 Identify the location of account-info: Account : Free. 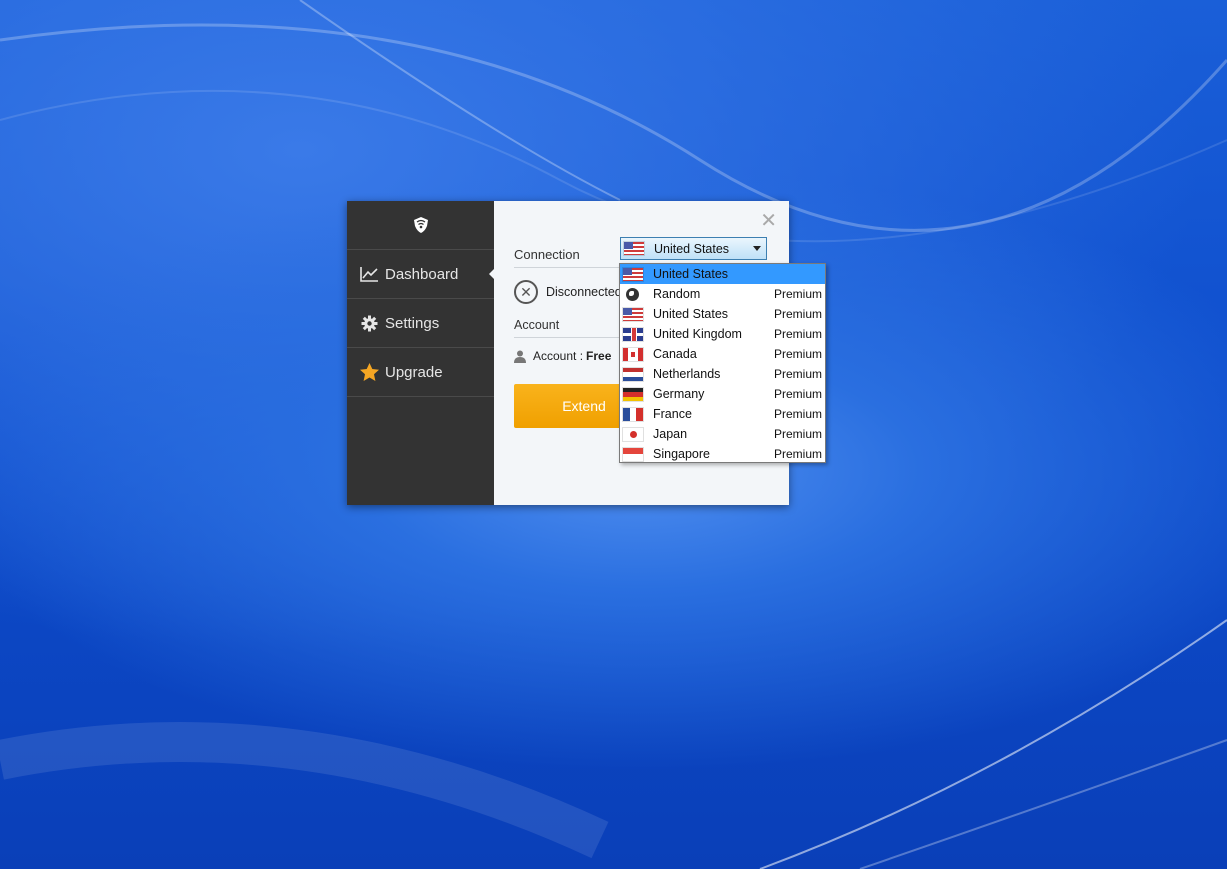
(562, 356).